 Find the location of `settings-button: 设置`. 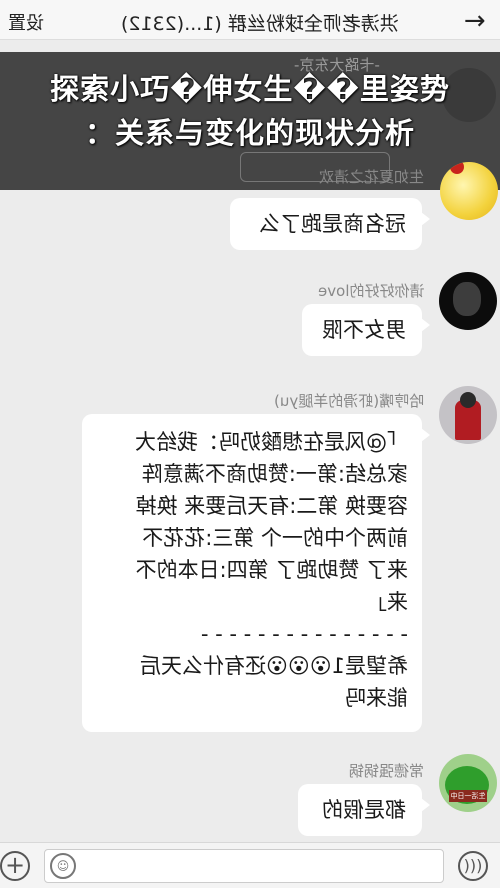

settings-button: 设置 is located at coordinates (26, 22).